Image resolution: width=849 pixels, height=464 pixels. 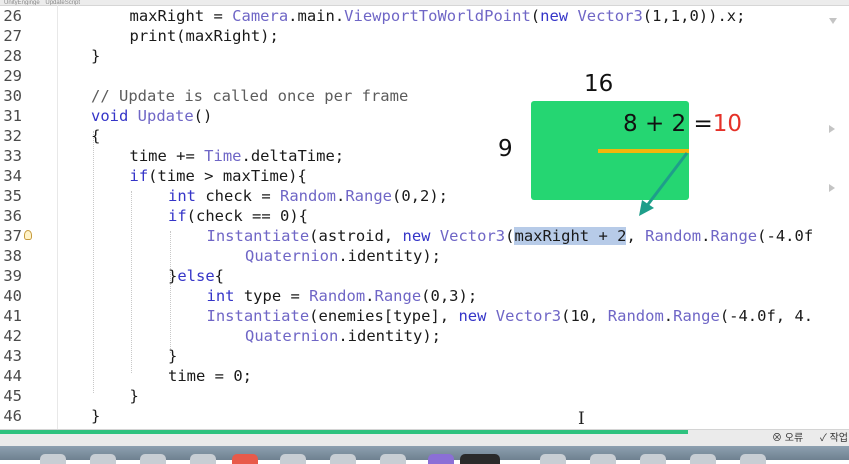 I want to click on code-token: time = 0;, so click(x=210, y=376).